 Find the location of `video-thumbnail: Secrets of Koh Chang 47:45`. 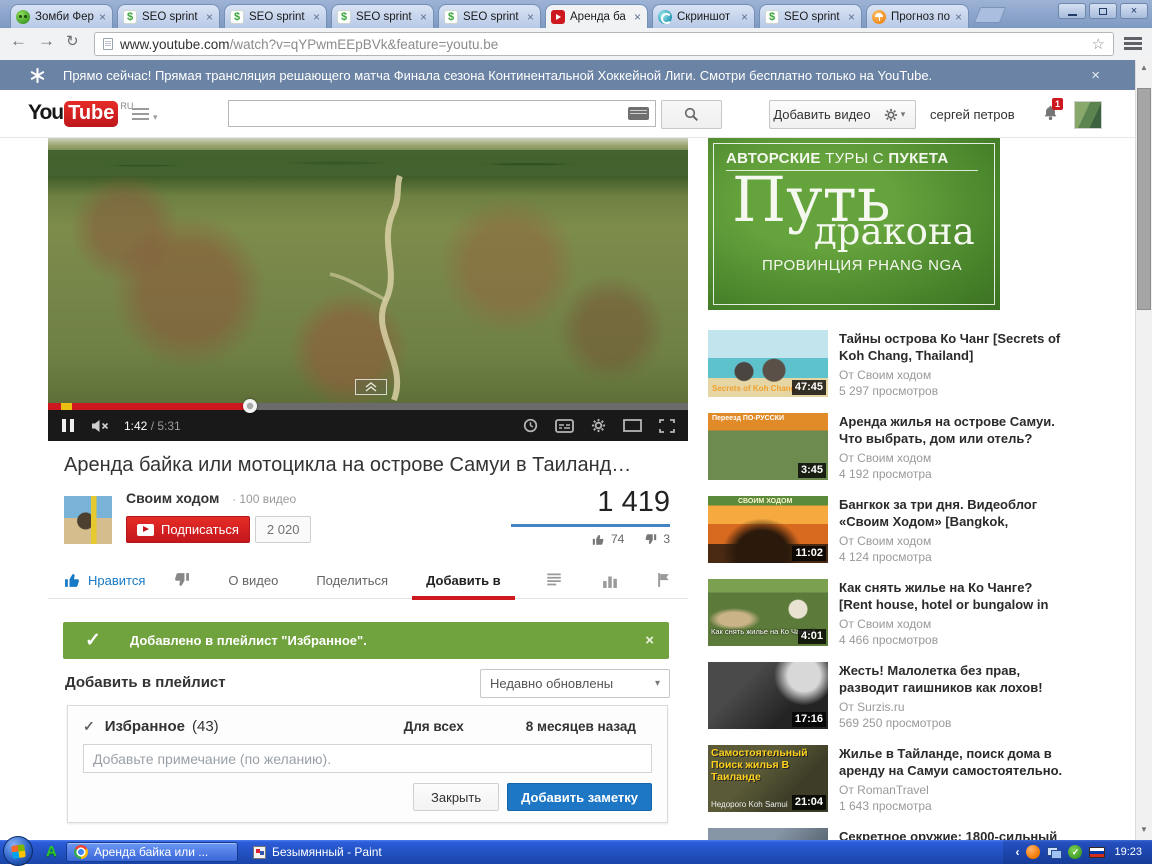

video-thumbnail: Secrets of Koh Chang 47:45 is located at coordinates (768, 363).